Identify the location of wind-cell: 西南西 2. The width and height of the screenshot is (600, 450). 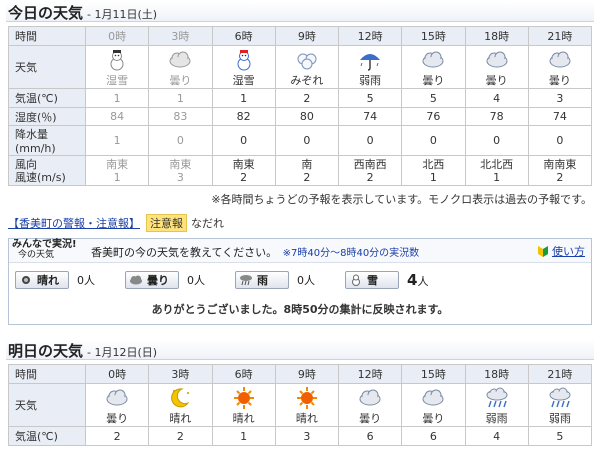
(370, 170).